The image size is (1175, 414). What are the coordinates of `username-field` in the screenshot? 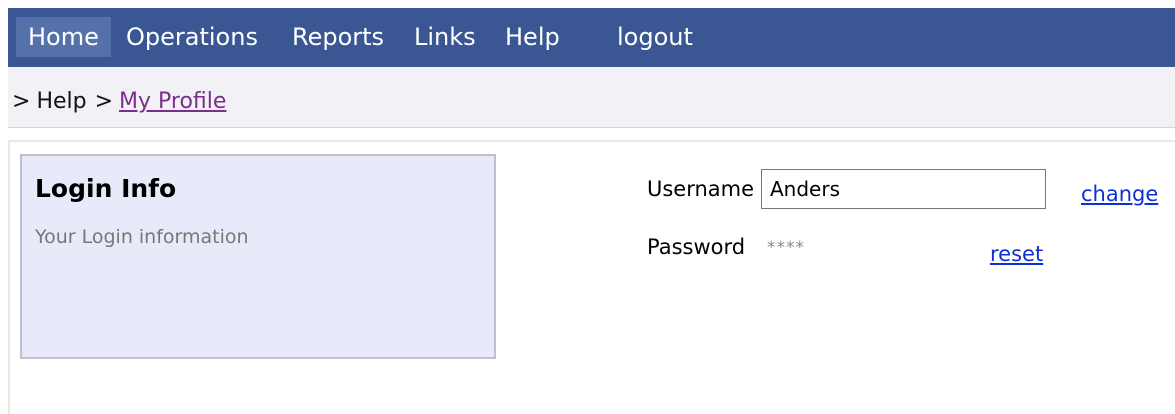 It's located at (903, 189).